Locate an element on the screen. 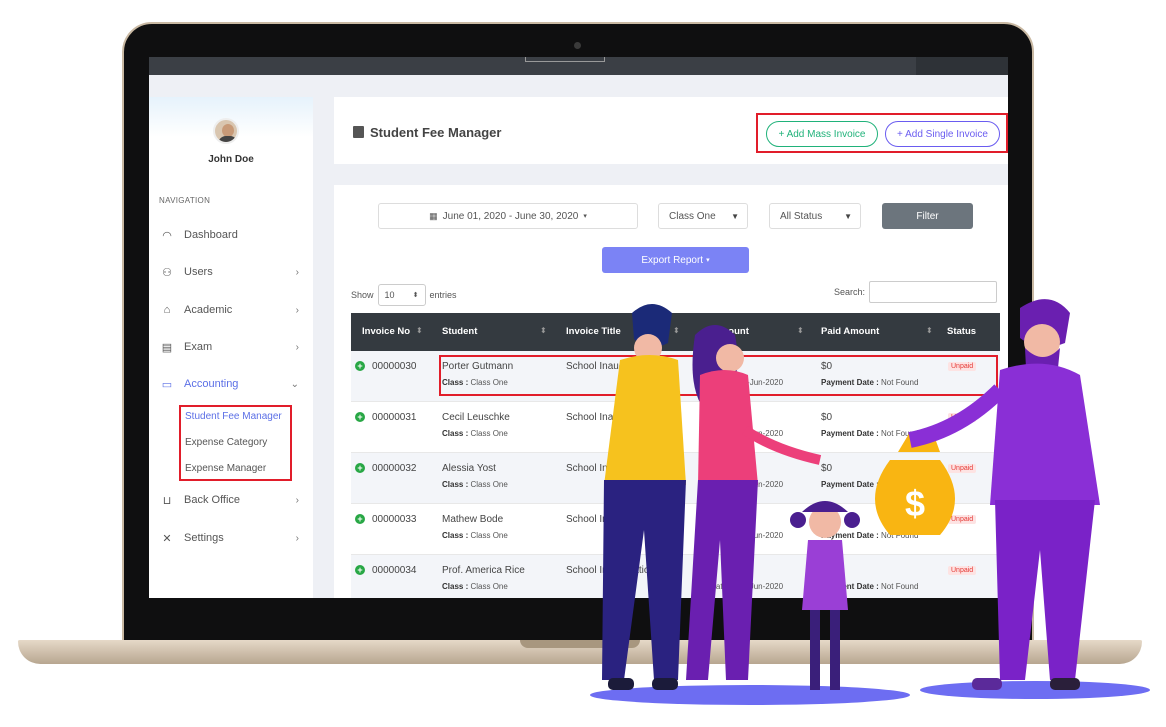 The height and width of the screenshot is (727, 1166). sidebar-item-label: Settings is located at coordinates (204, 538).